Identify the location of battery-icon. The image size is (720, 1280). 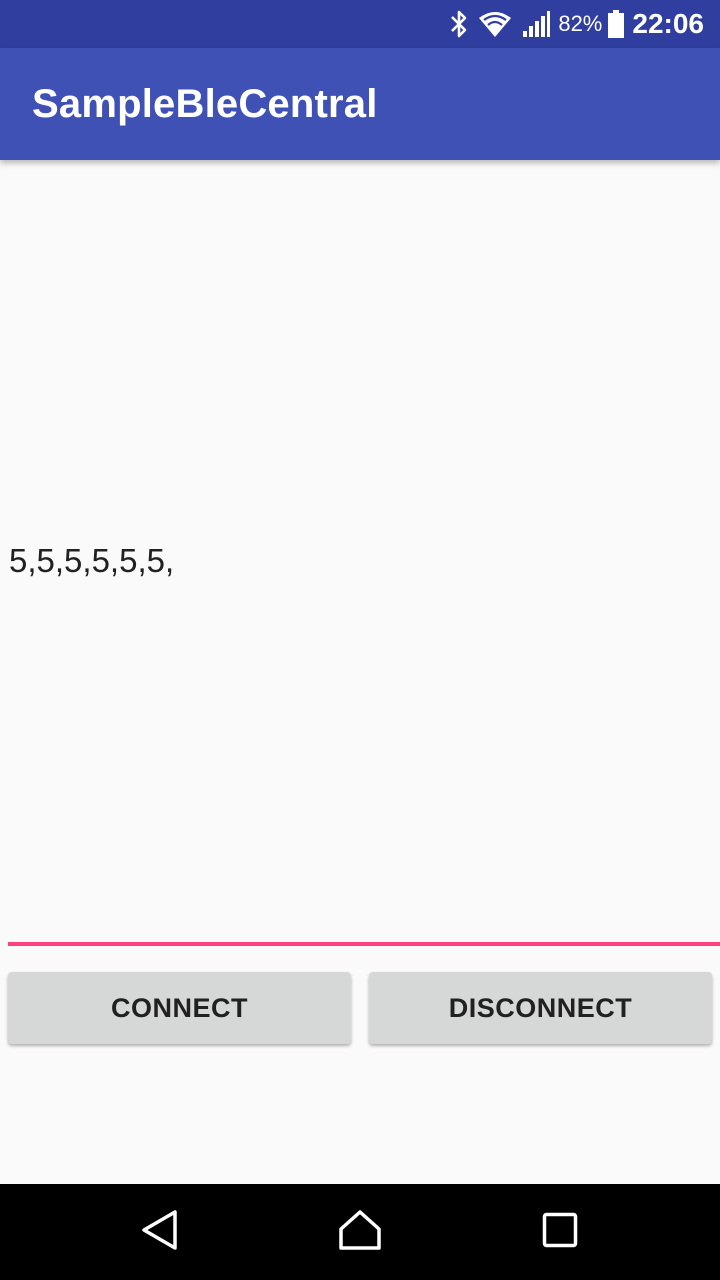
(616, 24).